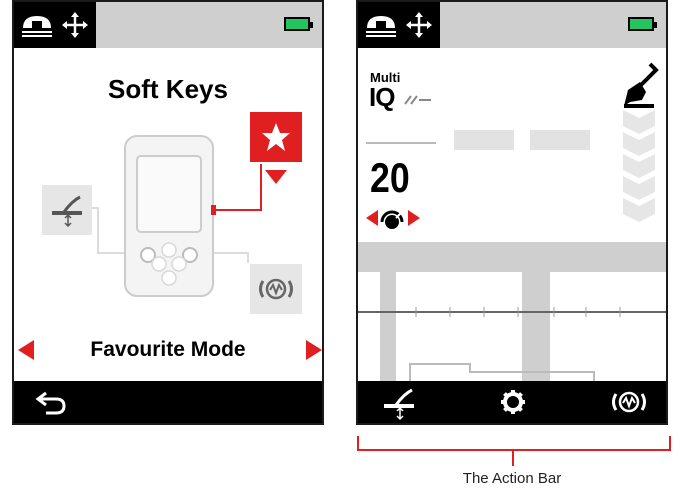 Image resolution: width=680 pixels, height=493 pixels. What do you see at coordinates (276, 177) in the screenshot?
I see `down-arrow-icon` at bounding box center [276, 177].